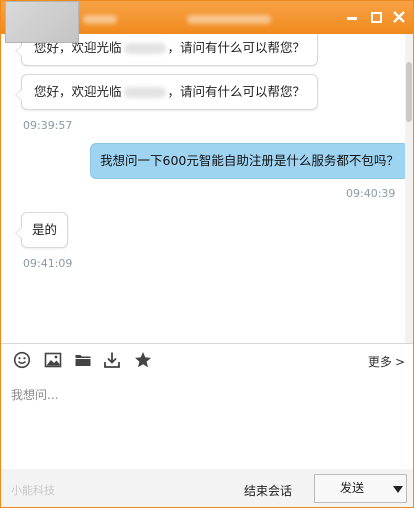 The height and width of the screenshot is (508, 414). What do you see at coordinates (409, 92) in the screenshot?
I see `scrollbar-thumb` at bounding box center [409, 92].